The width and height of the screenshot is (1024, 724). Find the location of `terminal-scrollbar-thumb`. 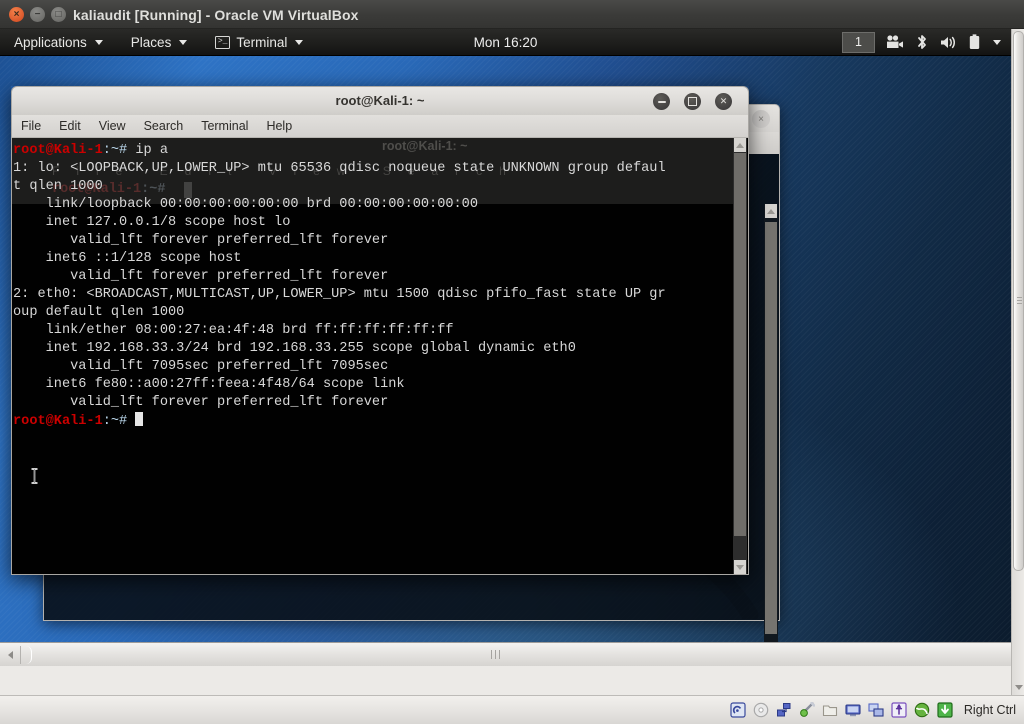

terminal-scrollbar-thumb is located at coordinates (740, 344).